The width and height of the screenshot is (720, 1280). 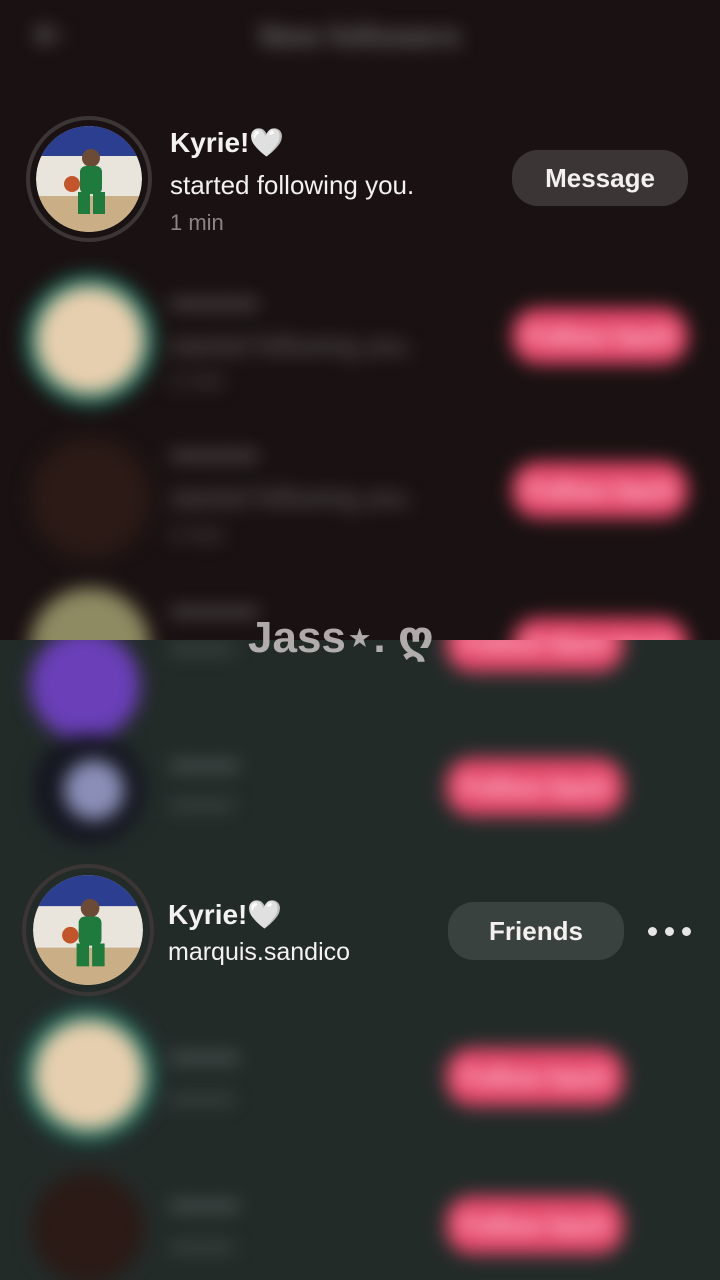 What do you see at coordinates (341, 637) in the screenshot?
I see `watermark-text: Jass⋆. ღ` at bounding box center [341, 637].